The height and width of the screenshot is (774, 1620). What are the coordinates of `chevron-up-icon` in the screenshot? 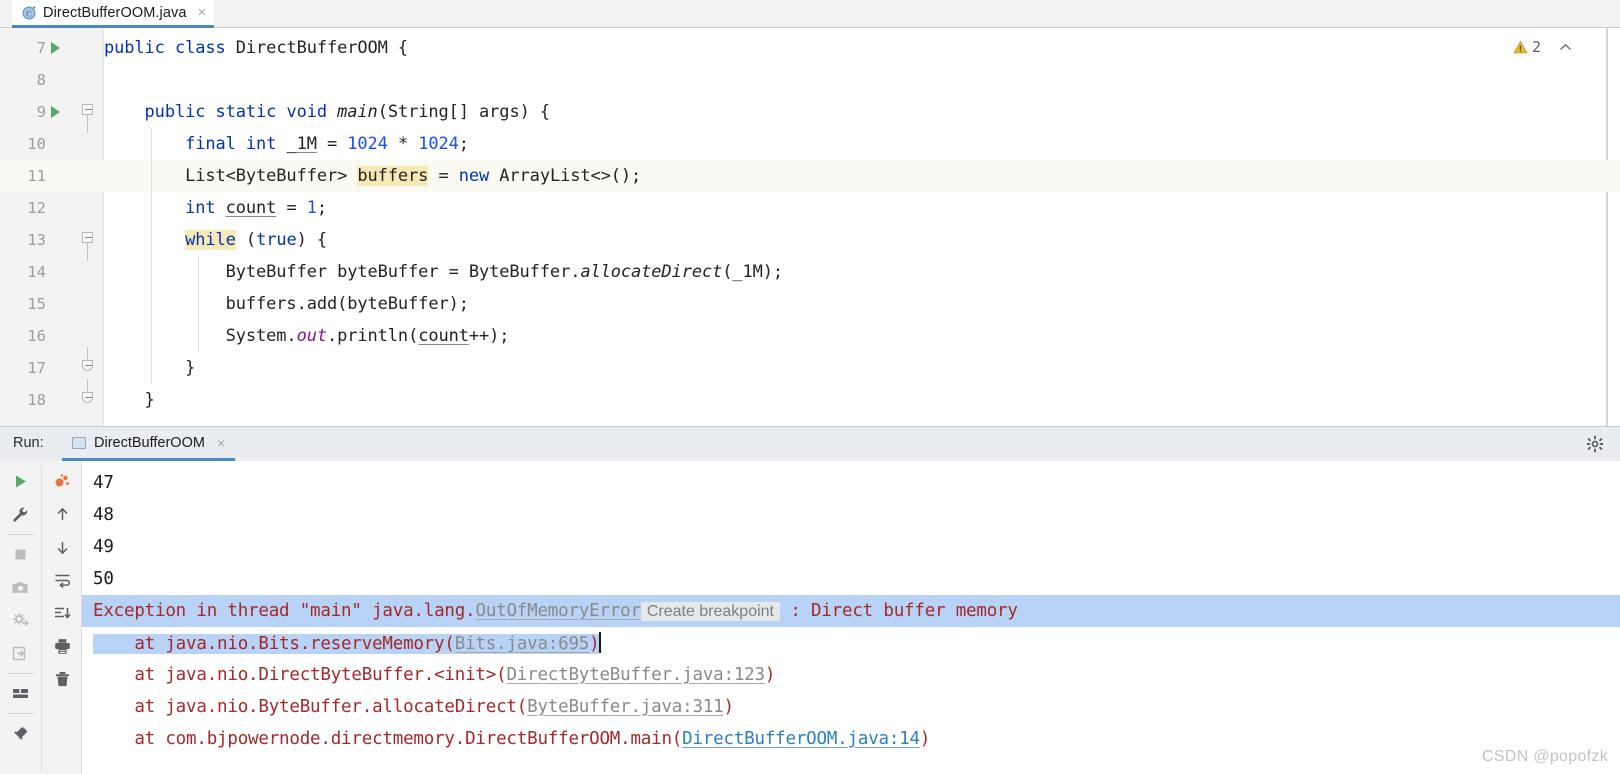 It's located at (1565, 47).